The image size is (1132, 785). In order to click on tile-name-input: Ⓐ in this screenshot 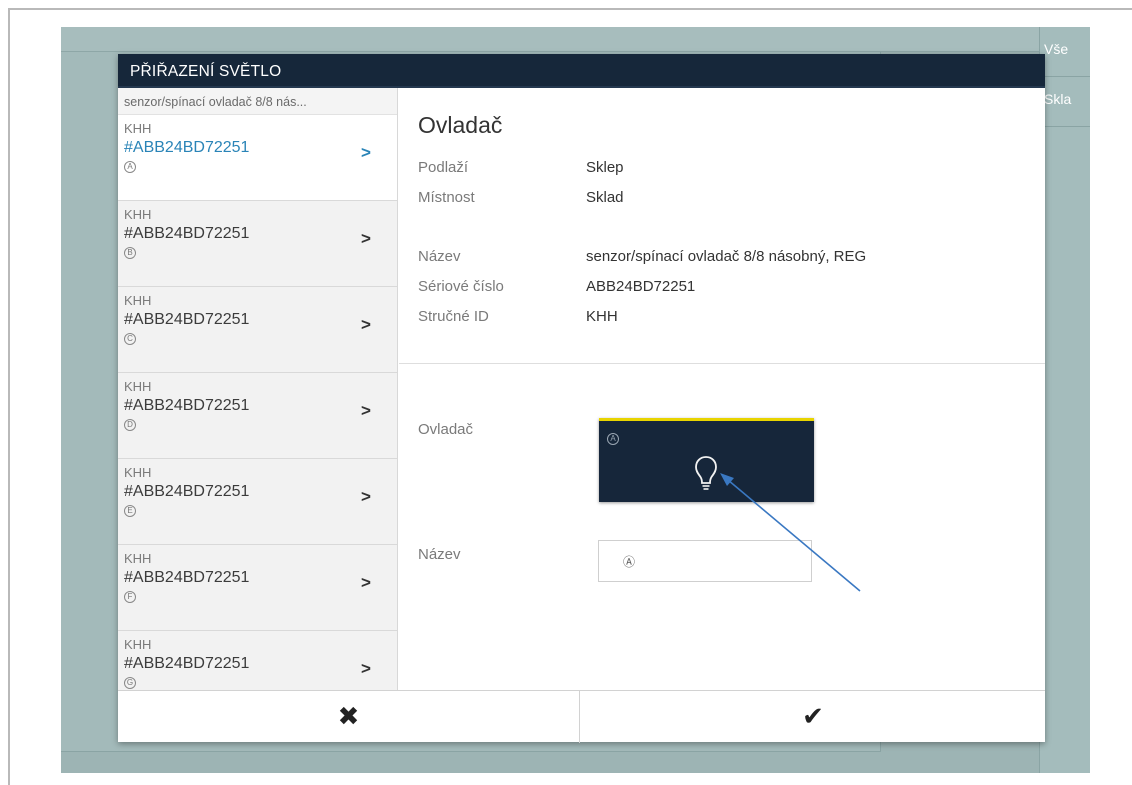, I will do `click(705, 561)`.